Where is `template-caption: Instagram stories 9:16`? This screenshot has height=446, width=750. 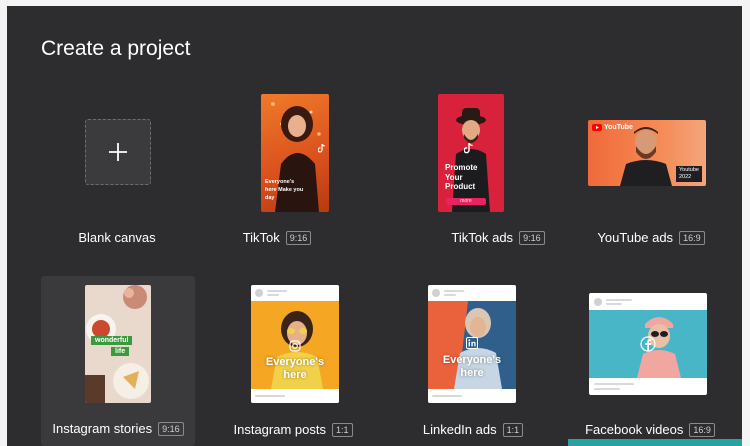 template-caption: Instagram stories 9:16 is located at coordinates (118, 428).